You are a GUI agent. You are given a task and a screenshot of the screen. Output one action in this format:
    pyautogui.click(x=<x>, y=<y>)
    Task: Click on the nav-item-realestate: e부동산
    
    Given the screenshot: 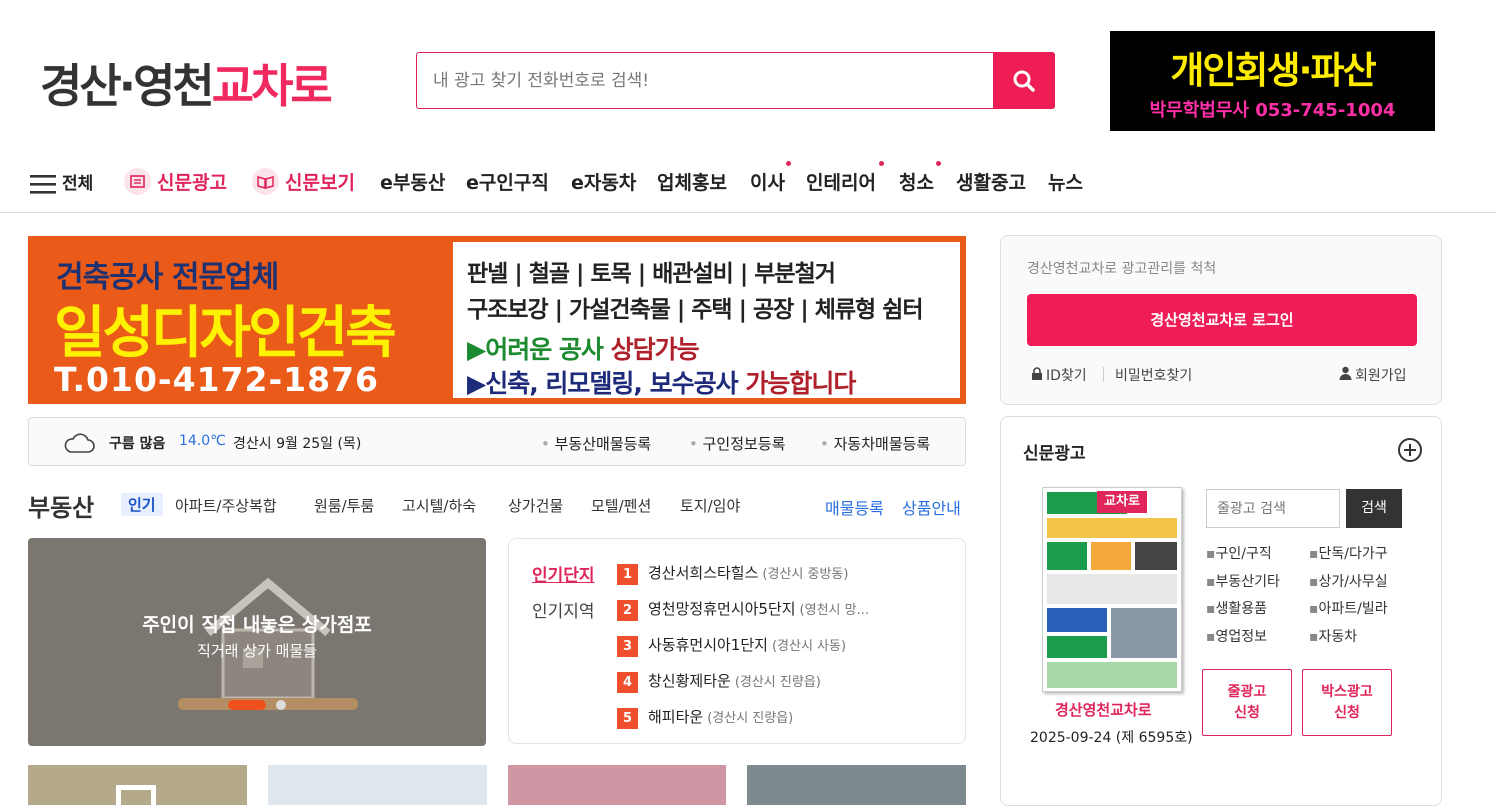 What is the action you would take?
    pyautogui.click(x=412, y=181)
    